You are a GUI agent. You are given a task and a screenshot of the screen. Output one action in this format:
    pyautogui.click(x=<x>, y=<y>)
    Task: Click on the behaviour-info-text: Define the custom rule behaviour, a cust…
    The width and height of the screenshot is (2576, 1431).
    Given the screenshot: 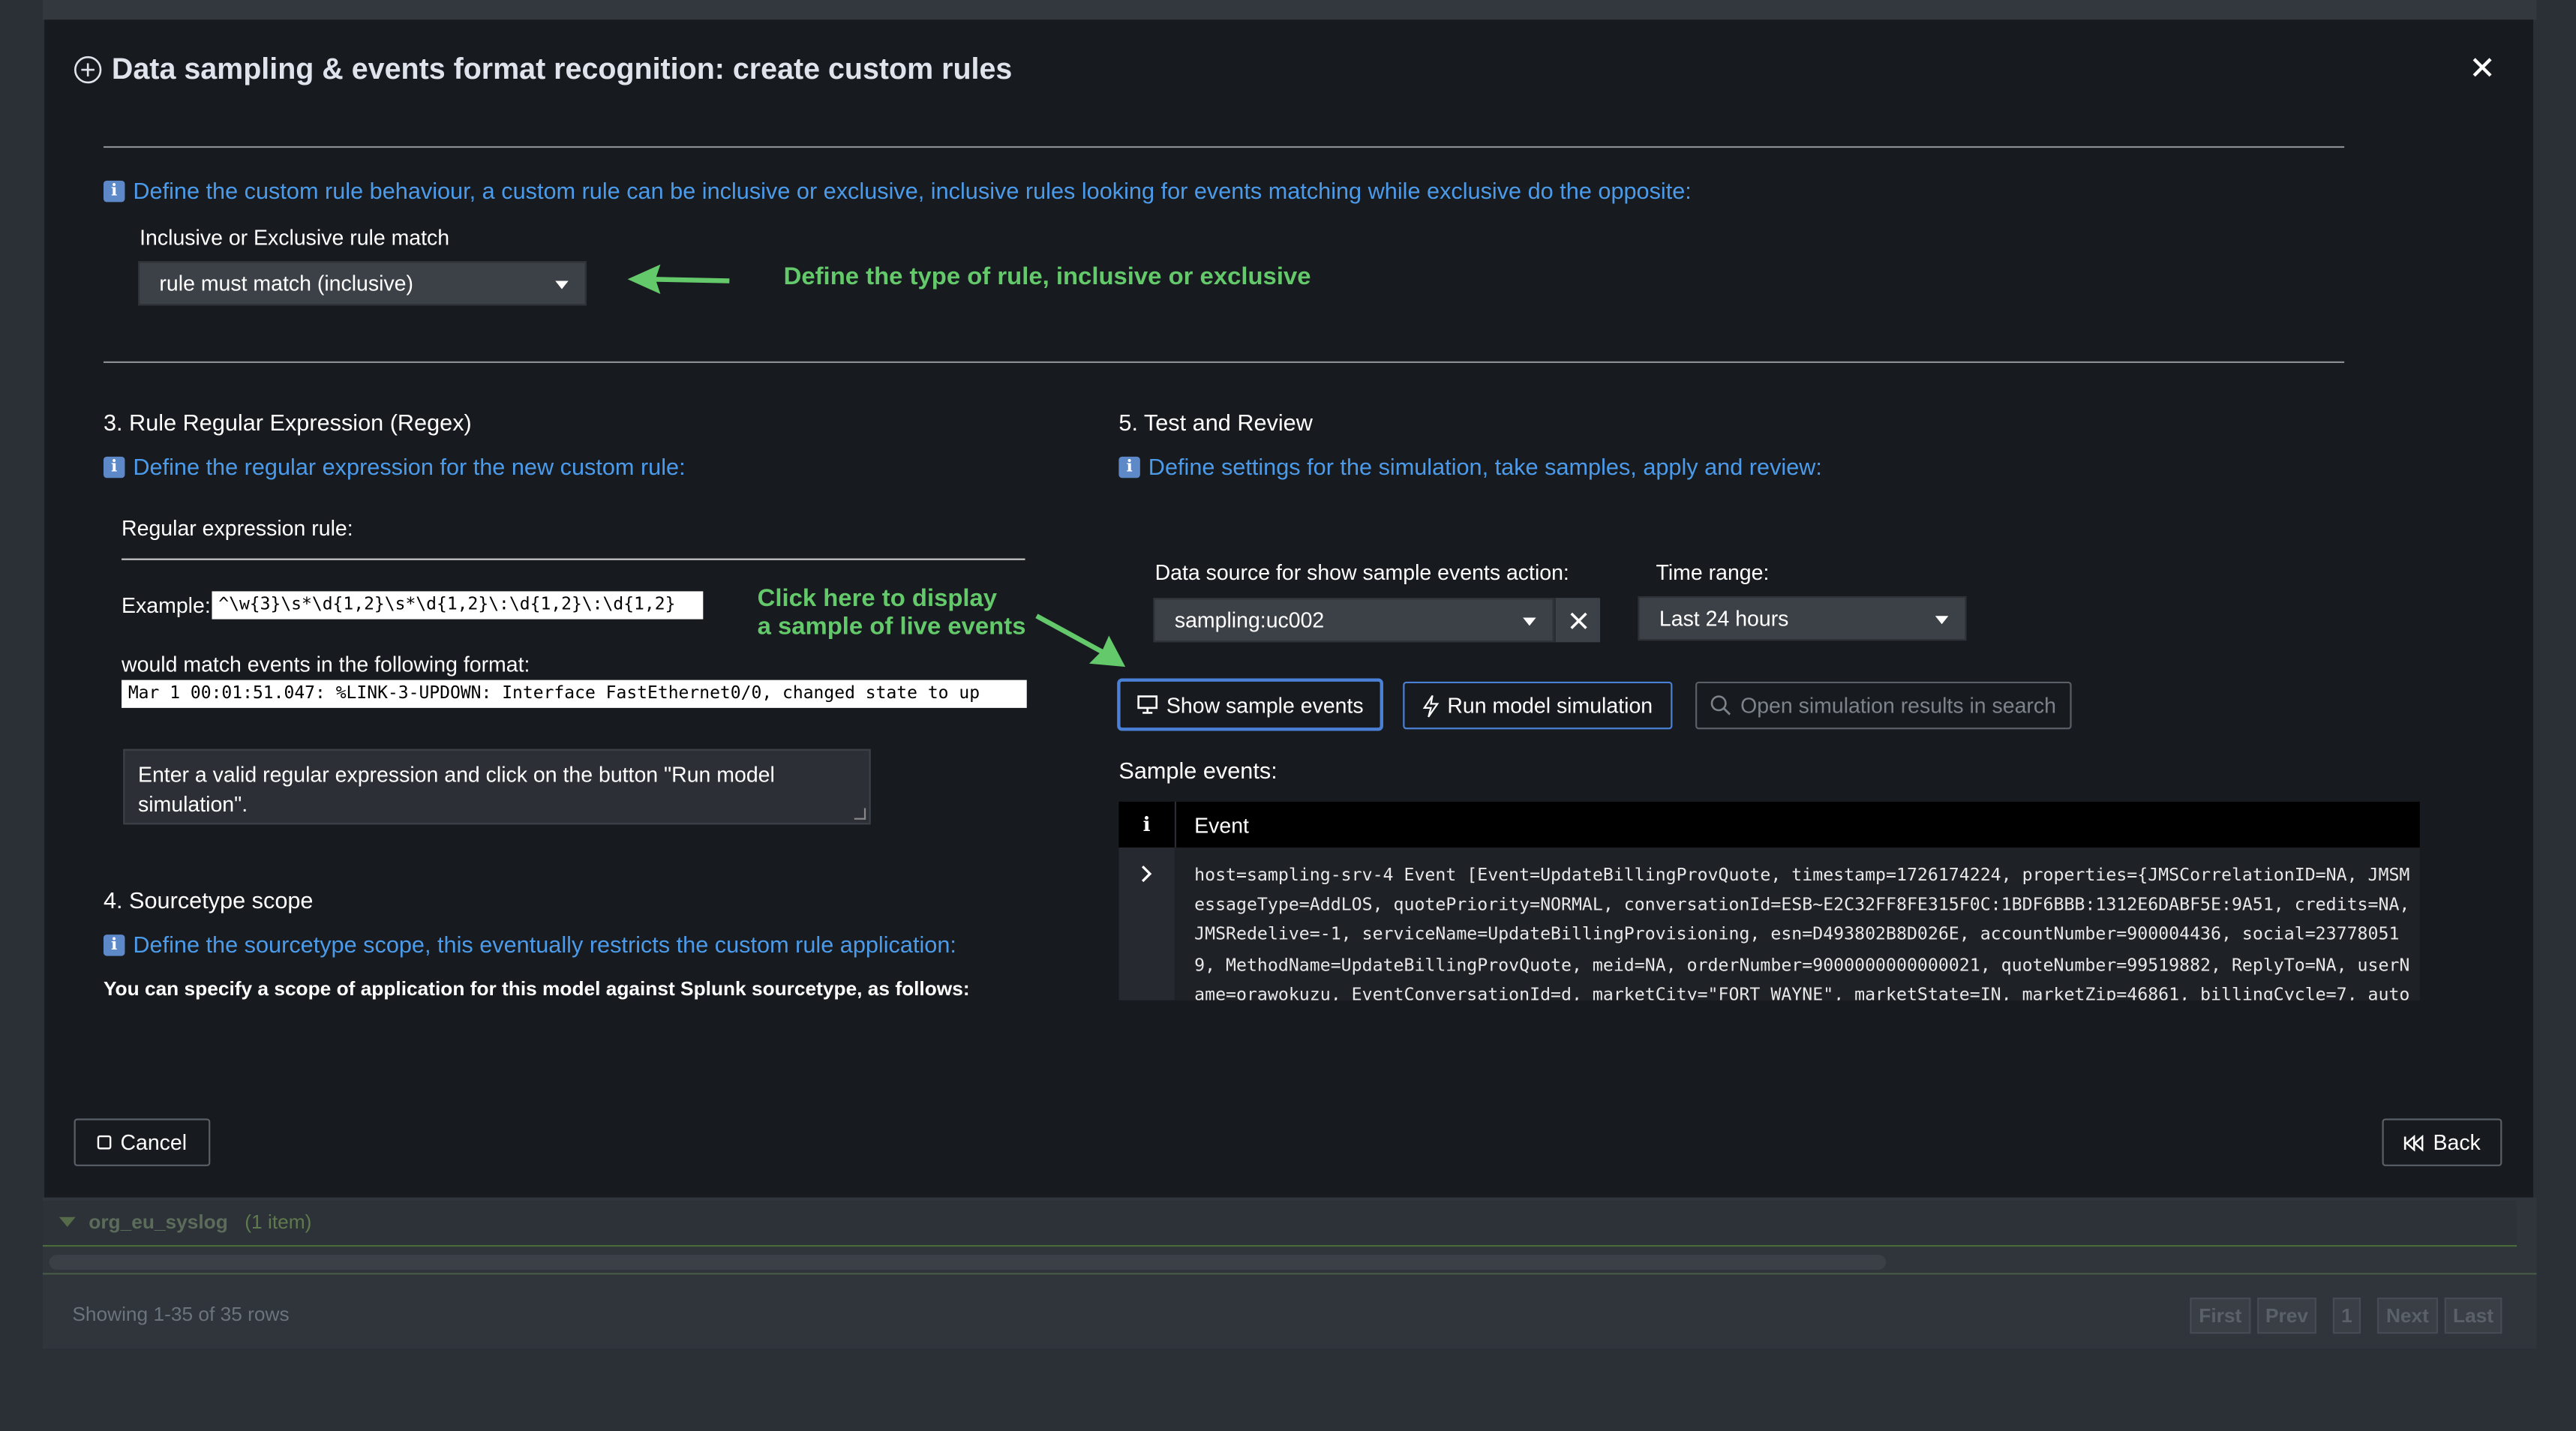 What is the action you would take?
    pyautogui.click(x=912, y=190)
    